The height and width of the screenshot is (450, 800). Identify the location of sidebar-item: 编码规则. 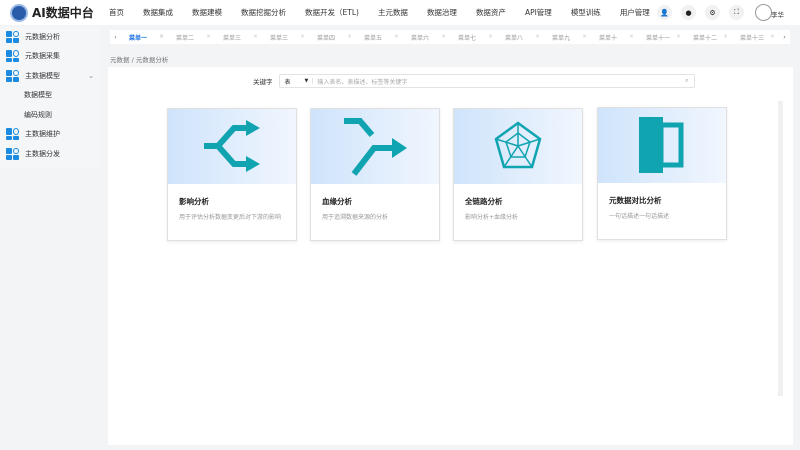
(50, 115).